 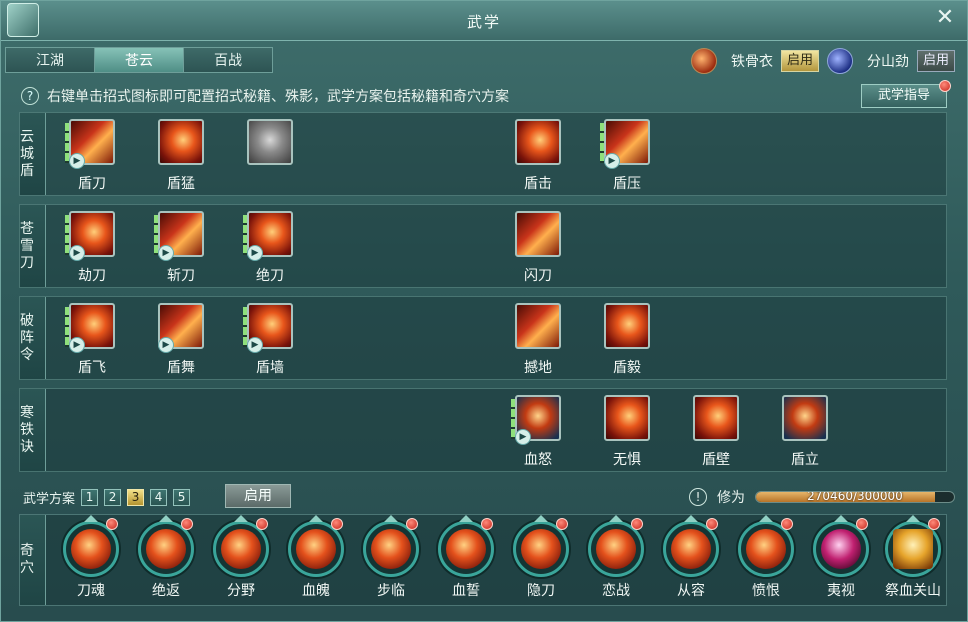 What do you see at coordinates (936, 61) in the screenshot?
I see `fenshan-enable-button: 启用` at bounding box center [936, 61].